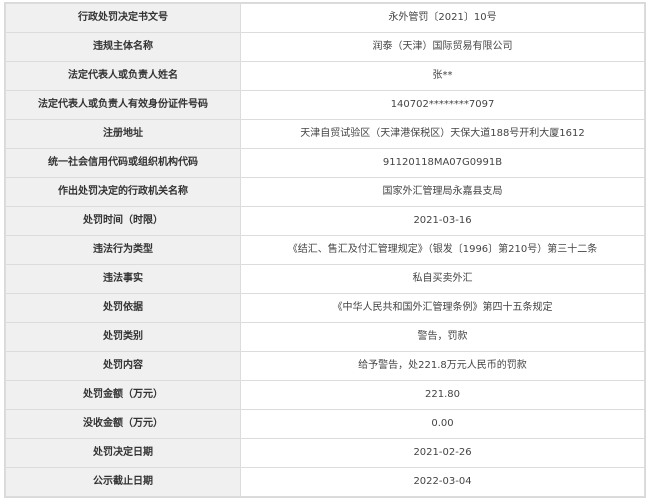 The height and width of the screenshot is (500, 650). I want to click on row-decision-date: 处罚决定日期 2021-02-26, so click(325, 453).